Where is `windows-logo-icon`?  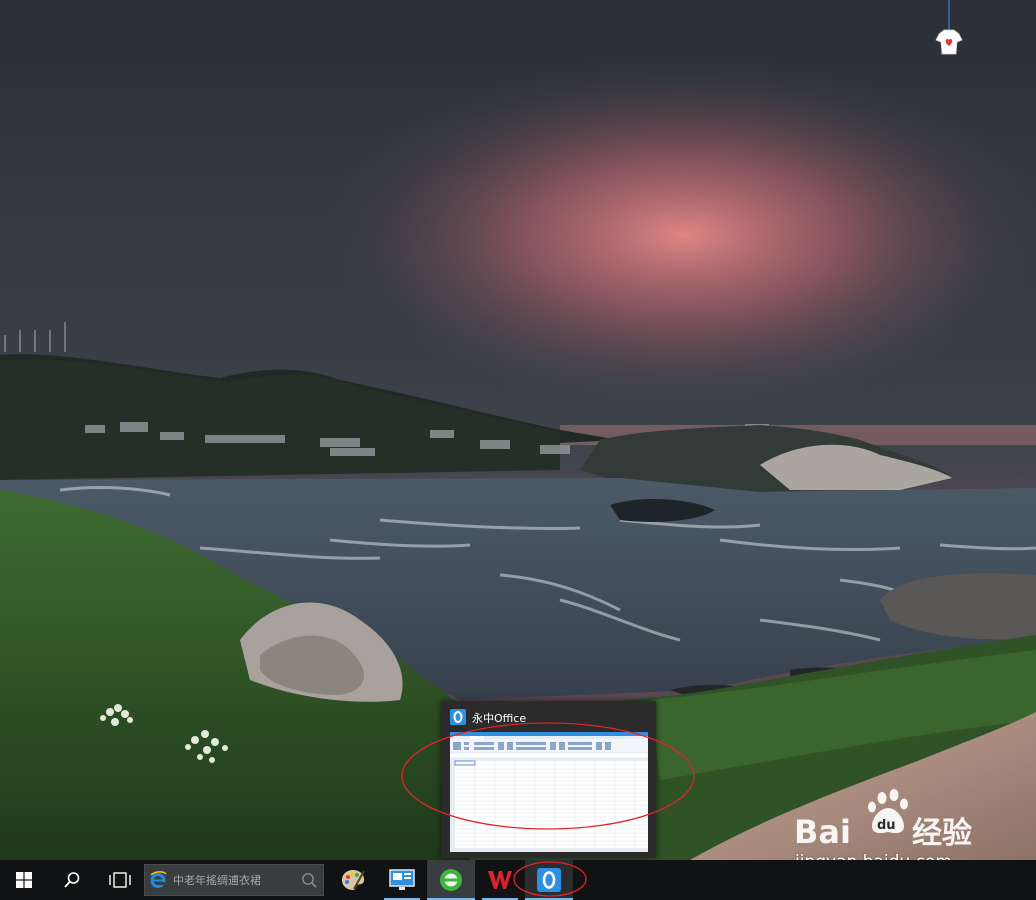 windows-logo-icon is located at coordinates (24, 880).